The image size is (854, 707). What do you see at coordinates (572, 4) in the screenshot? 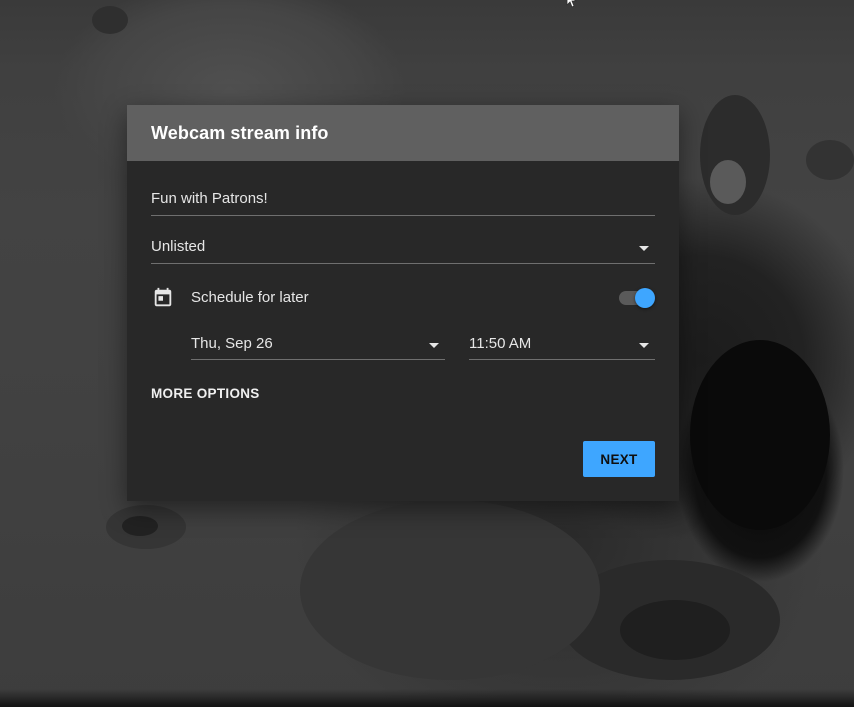
I see `mouse-cursor-icon` at bounding box center [572, 4].